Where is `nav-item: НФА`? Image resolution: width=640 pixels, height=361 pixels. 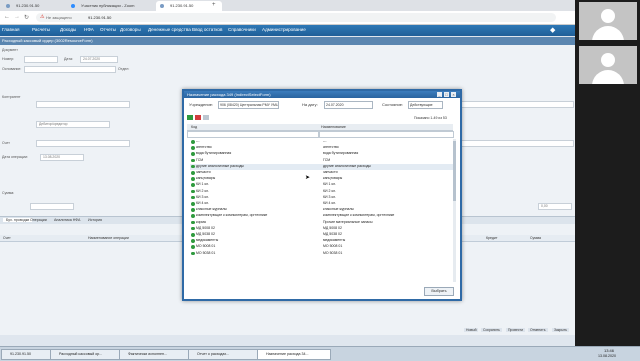
nav-item: НФА is located at coordinates (89, 29).